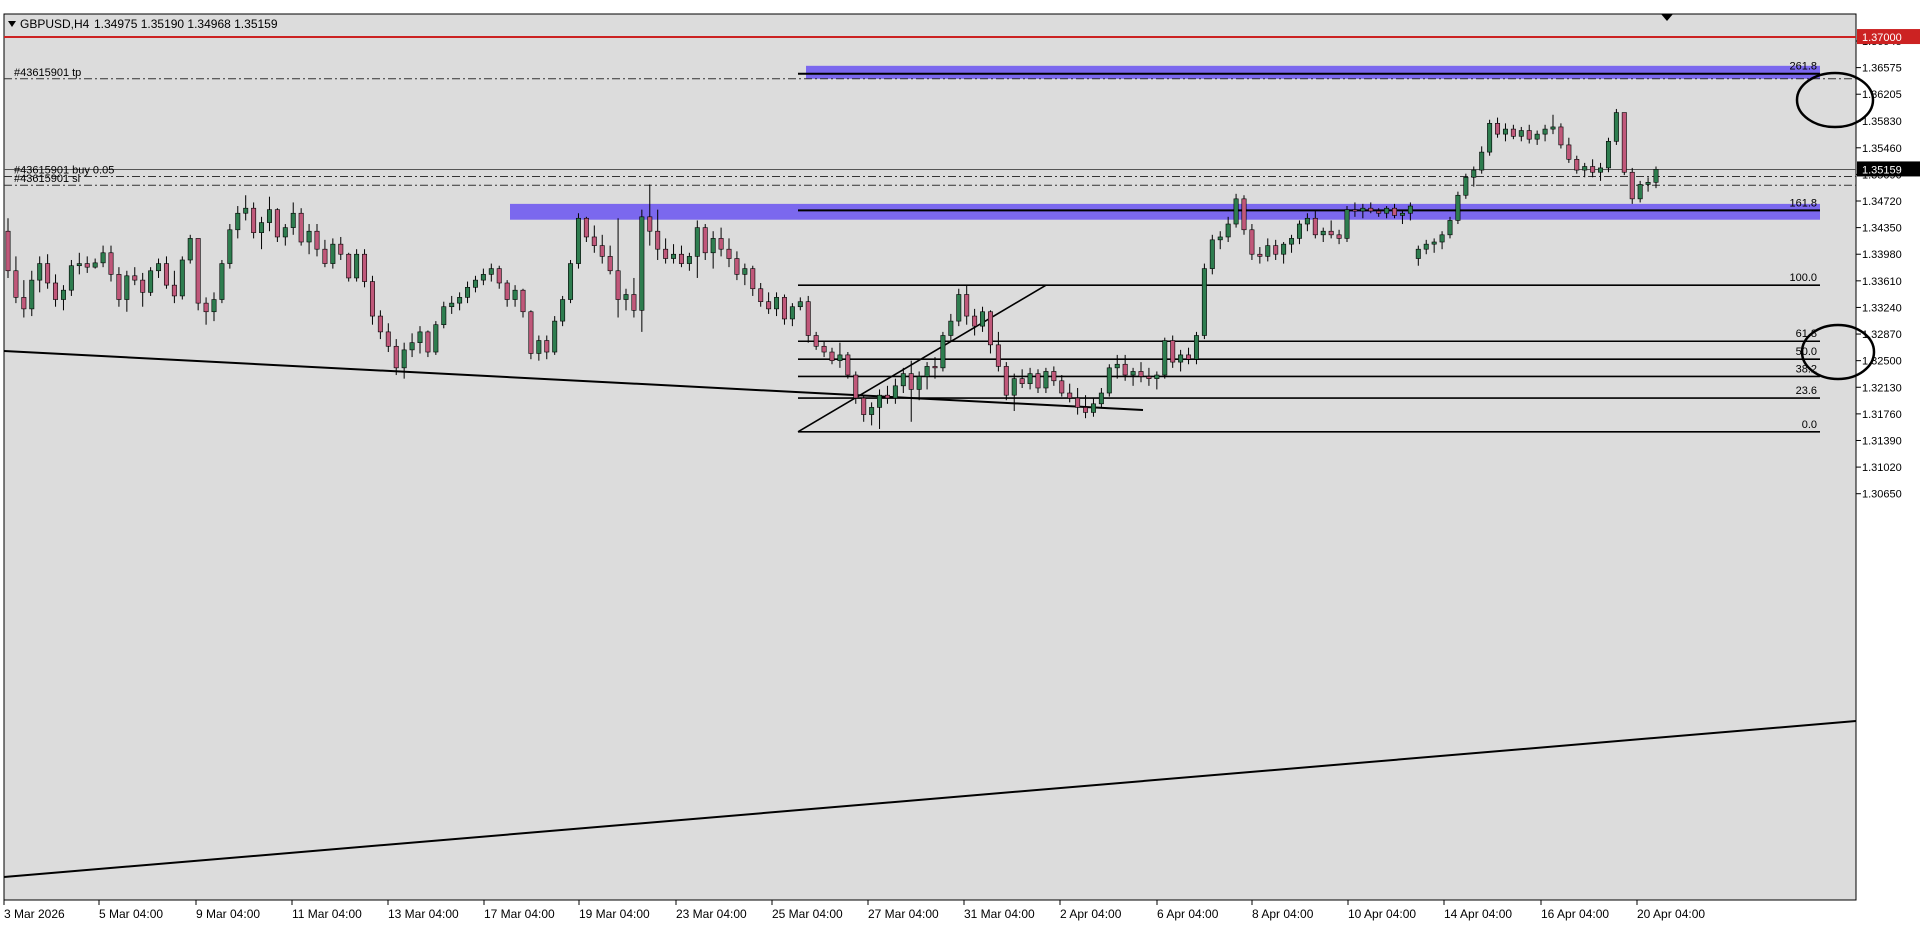  I want to click on fib-level-label-0: 100.0, so click(1803, 278).